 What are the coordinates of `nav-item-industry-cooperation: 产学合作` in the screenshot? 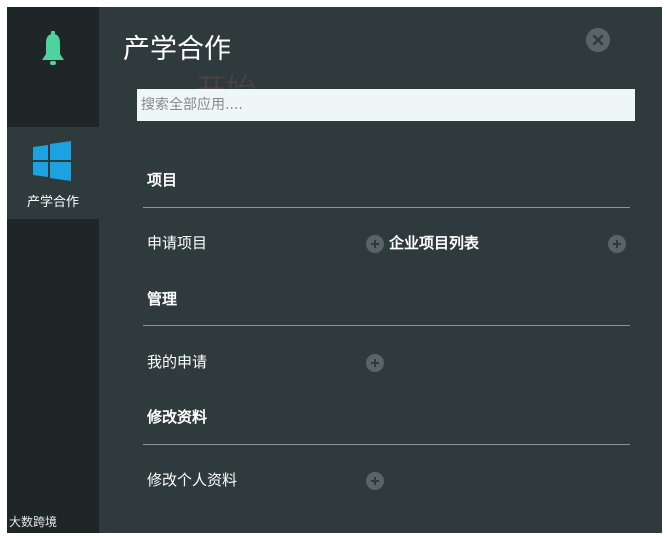 It's located at (53, 173).